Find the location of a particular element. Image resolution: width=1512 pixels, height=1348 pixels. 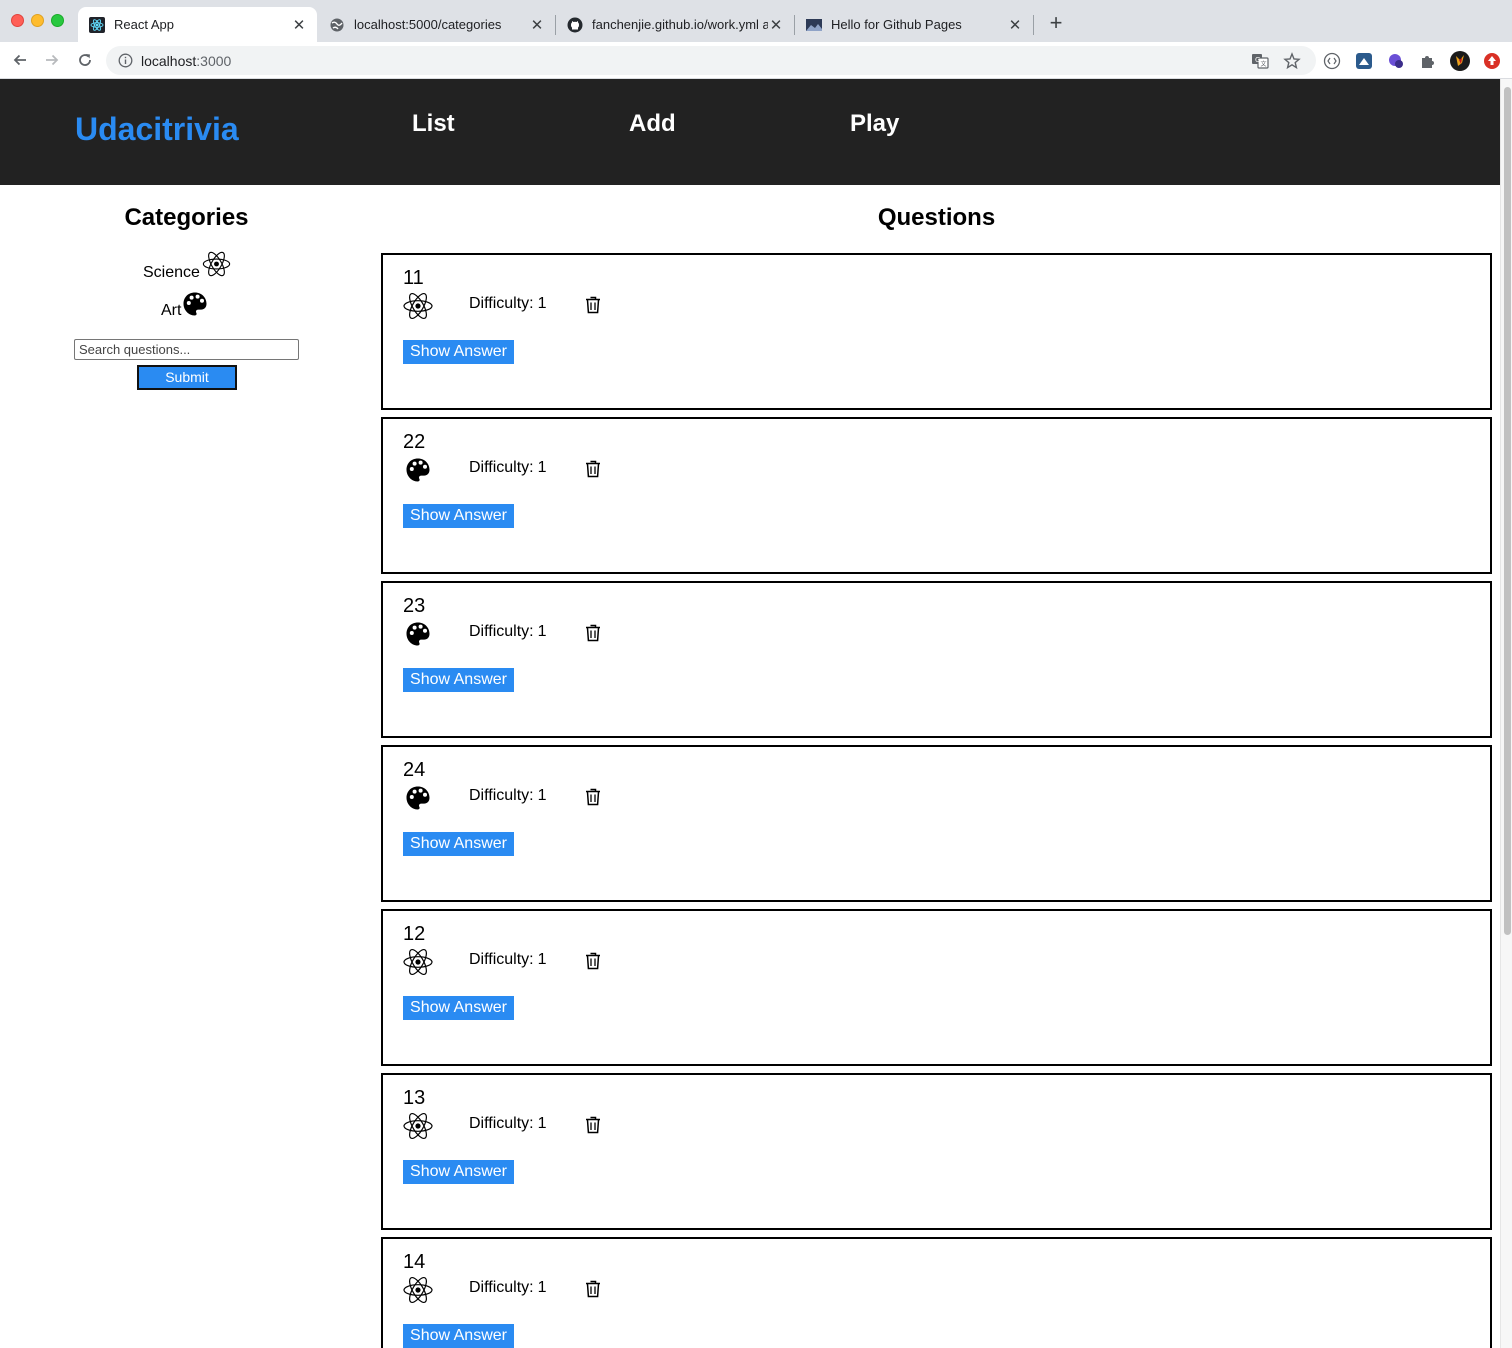

browser-tab-react-app: React App ✕ is located at coordinates (197, 24).